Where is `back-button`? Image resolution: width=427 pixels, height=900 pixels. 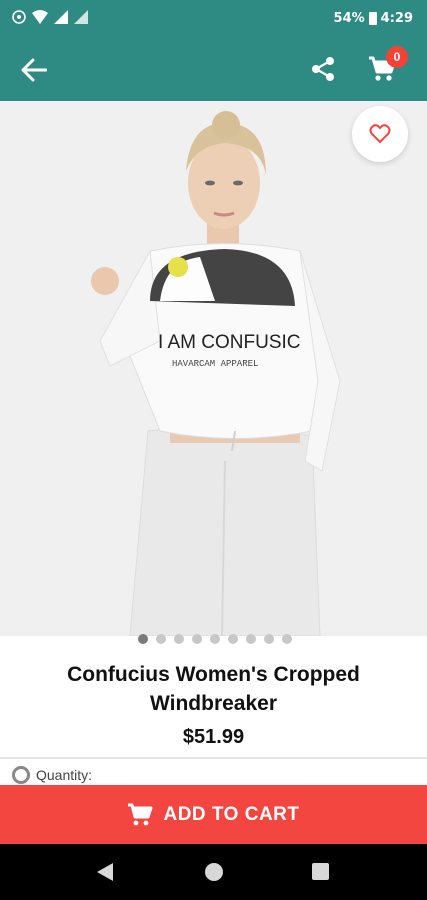 back-button is located at coordinates (34, 70).